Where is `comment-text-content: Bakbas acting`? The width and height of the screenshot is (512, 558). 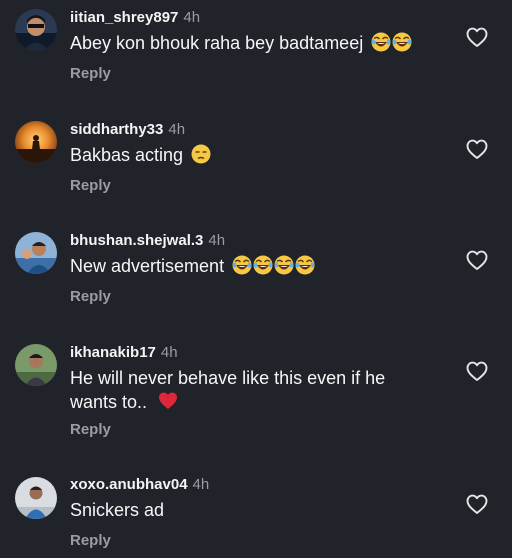 comment-text-content: Bakbas acting is located at coordinates (127, 155).